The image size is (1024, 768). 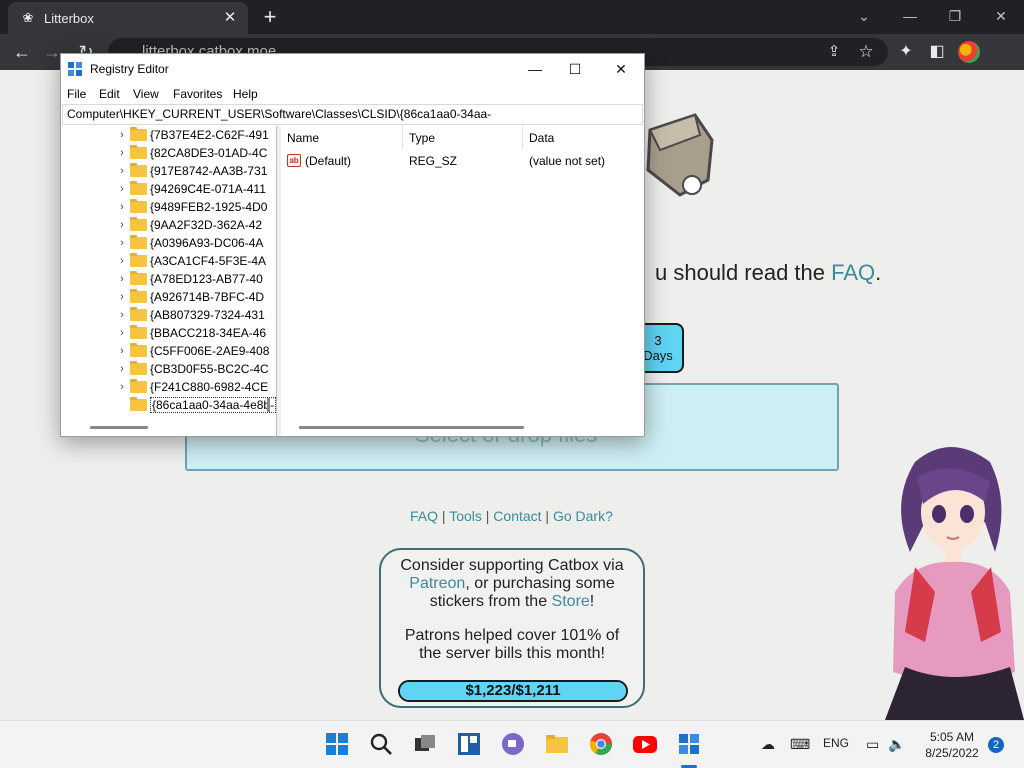 I want to click on side-panel-icon: ◧, so click(x=937, y=52).